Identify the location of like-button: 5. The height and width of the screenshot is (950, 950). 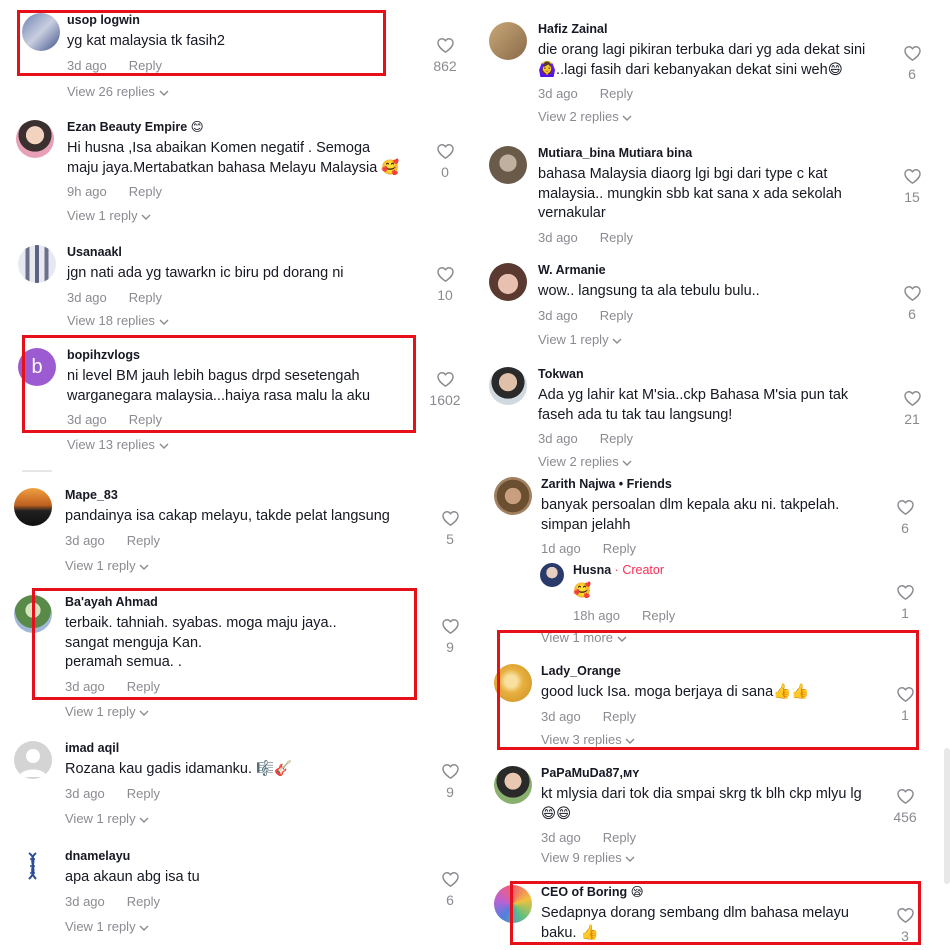
(450, 528).